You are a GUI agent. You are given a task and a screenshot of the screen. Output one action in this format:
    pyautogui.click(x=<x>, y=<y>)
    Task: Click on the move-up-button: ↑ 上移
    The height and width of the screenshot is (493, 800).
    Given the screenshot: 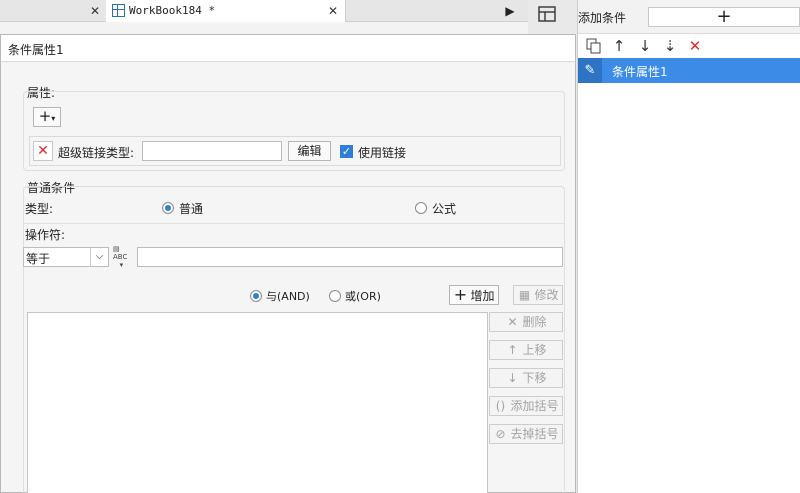 What is the action you would take?
    pyautogui.click(x=526, y=350)
    